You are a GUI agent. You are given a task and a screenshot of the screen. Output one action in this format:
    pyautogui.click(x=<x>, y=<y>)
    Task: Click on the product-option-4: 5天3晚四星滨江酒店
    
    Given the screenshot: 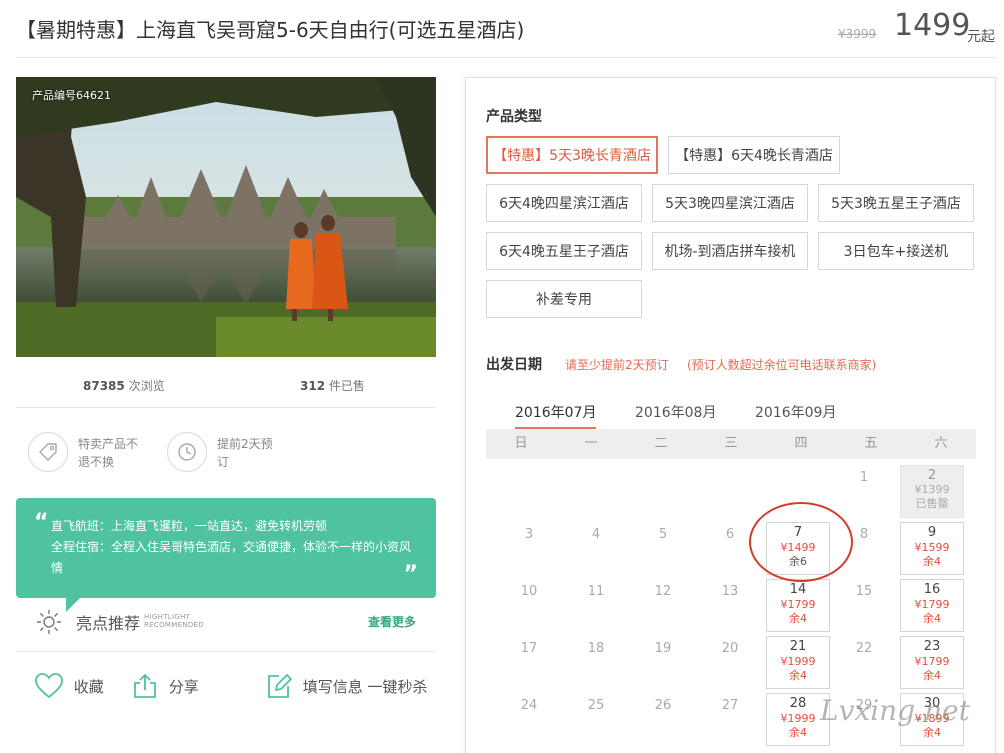 What is the action you would take?
    pyautogui.click(x=730, y=203)
    